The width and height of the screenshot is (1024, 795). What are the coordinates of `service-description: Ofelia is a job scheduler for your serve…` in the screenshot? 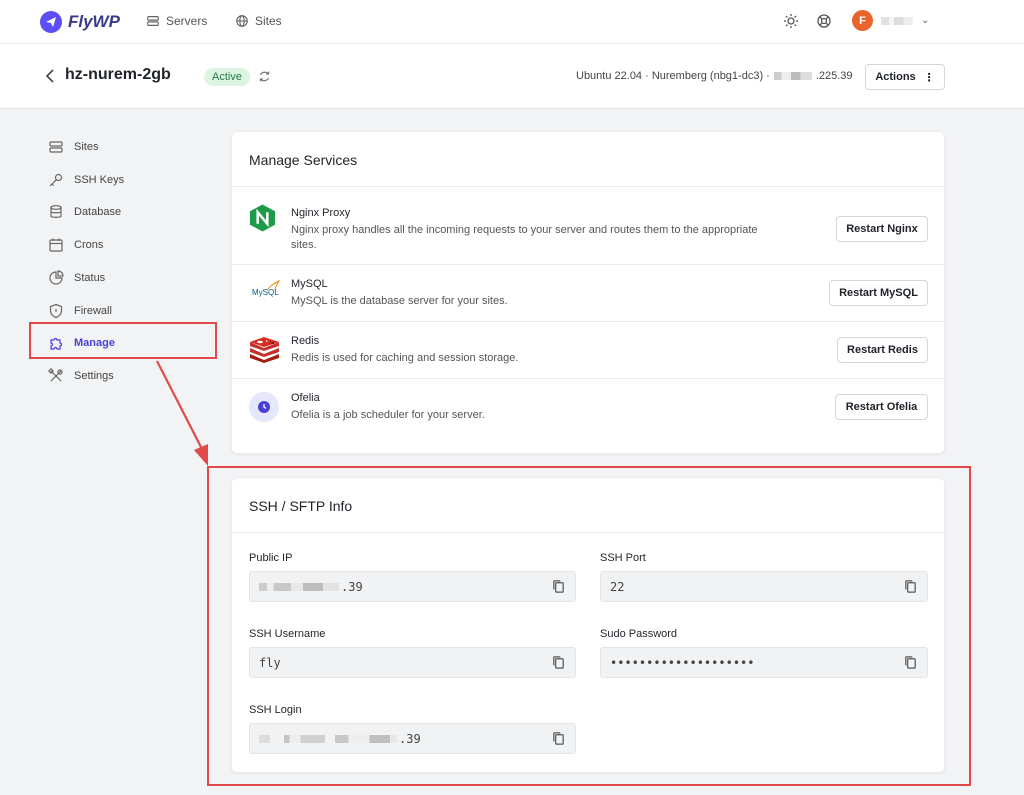 It's located at (388, 415).